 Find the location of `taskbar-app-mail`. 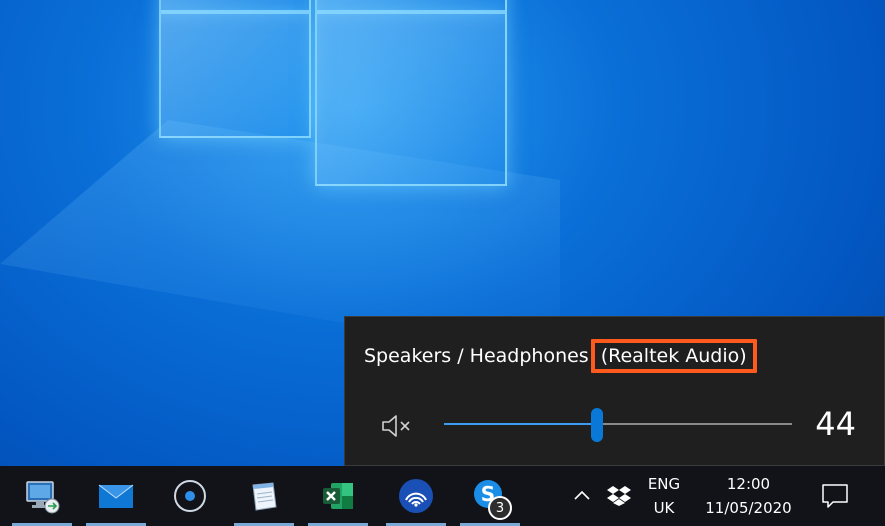

taskbar-app-mail is located at coordinates (116, 496).